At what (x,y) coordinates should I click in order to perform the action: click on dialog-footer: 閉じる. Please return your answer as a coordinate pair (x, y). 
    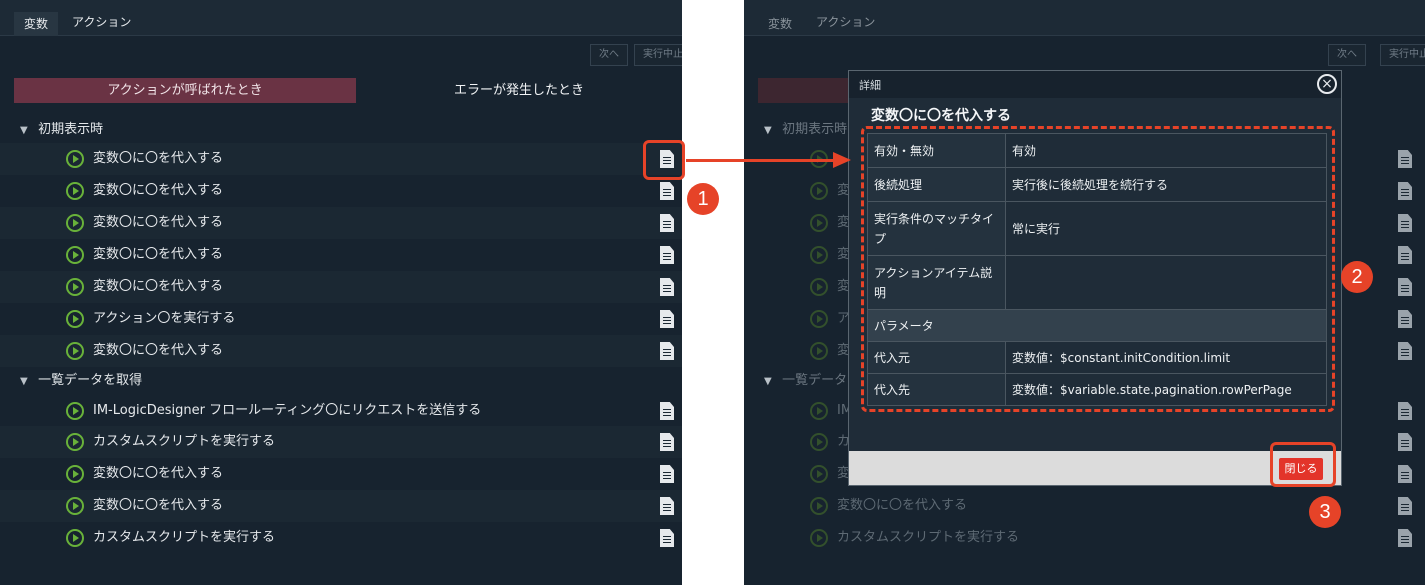
    Looking at the image, I should click on (1095, 468).